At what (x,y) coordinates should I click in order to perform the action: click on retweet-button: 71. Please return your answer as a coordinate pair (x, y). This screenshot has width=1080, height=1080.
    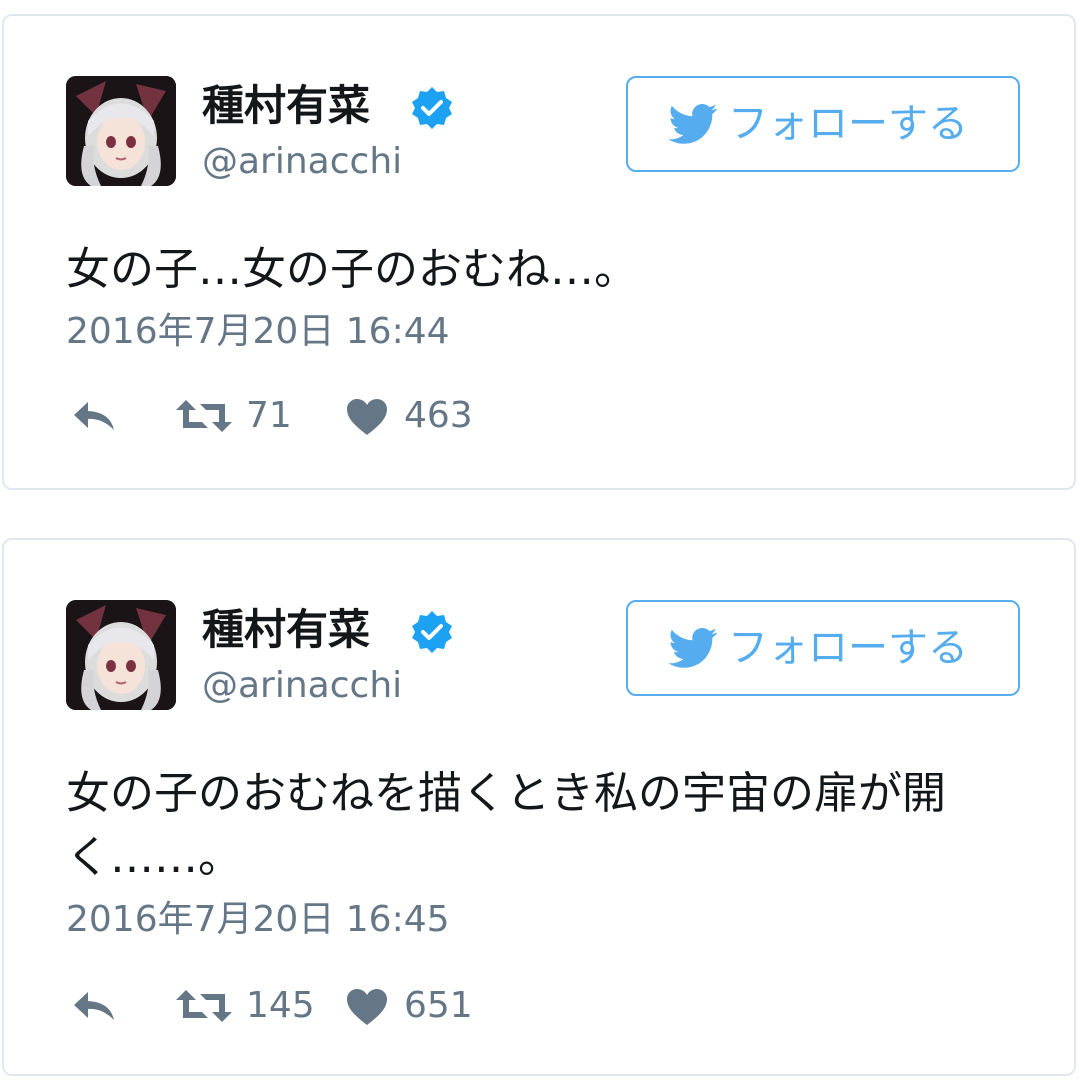
    Looking at the image, I should click on (254, 416).